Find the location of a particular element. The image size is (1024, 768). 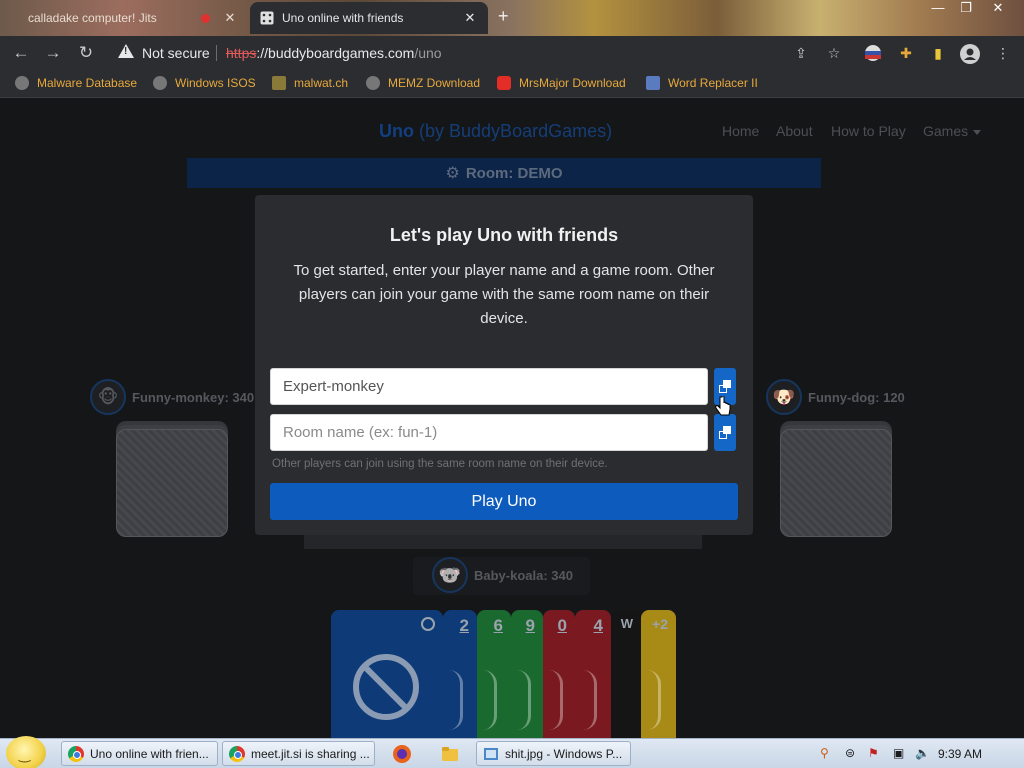

menu-kebab-icon: ⋮ is located at coordinates (1003, 53).